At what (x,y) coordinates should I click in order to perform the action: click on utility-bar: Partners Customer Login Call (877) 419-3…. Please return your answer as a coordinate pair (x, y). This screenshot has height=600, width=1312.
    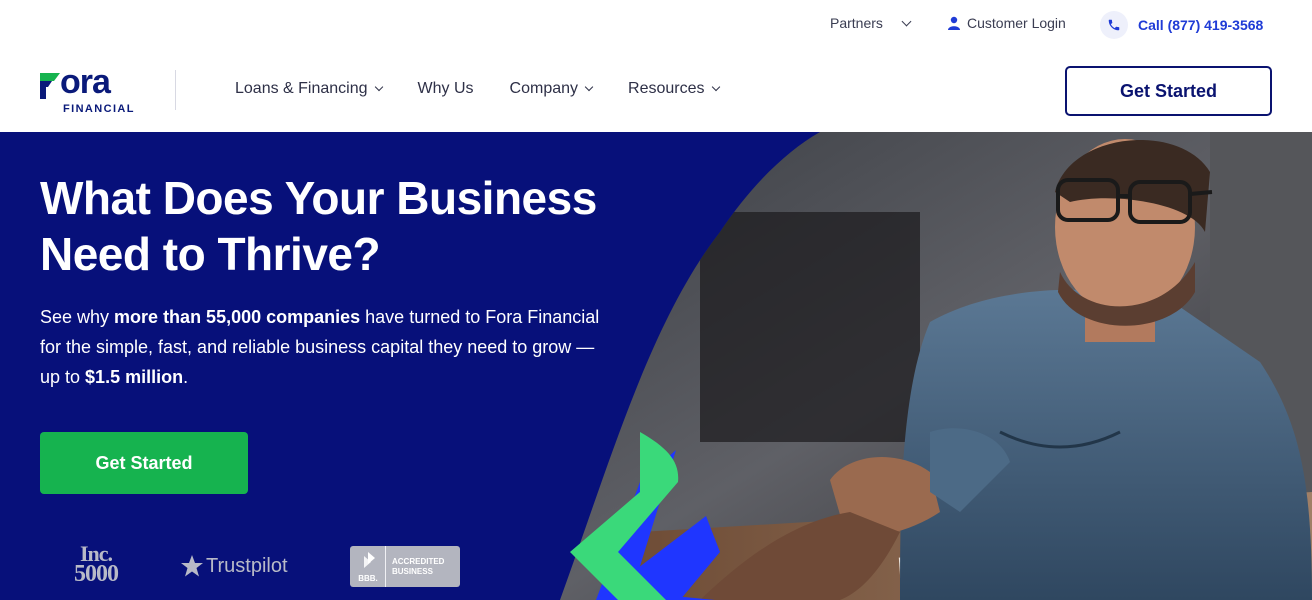
    Looking at the image, I should click on (656, 24).